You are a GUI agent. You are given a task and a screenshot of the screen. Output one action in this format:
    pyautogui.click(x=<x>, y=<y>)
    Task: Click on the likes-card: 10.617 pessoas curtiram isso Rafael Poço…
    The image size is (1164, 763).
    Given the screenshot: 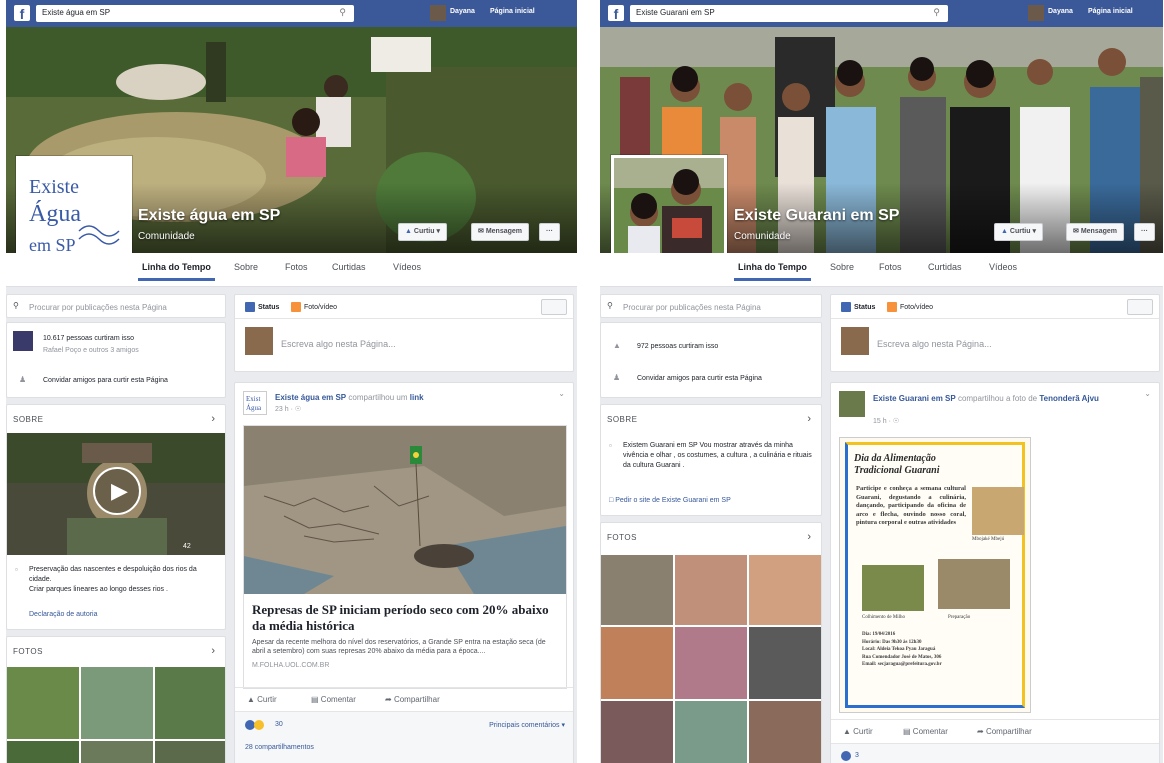 What is the action you would take?
    pyautogui.click(x=116, y=360)
    